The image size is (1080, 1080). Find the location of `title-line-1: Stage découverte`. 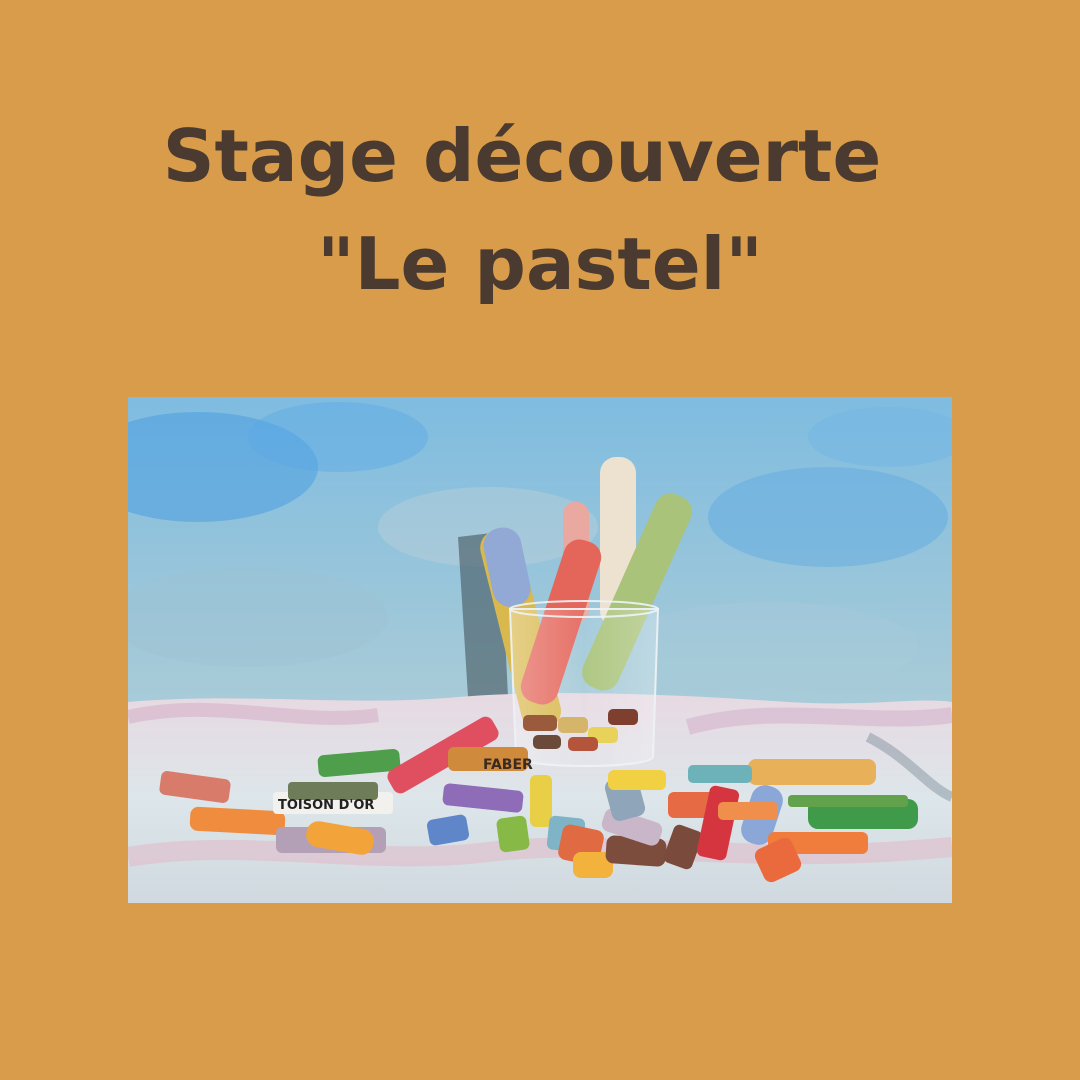

title-line-1: Stage découverte is located at coordinates (522, 156).